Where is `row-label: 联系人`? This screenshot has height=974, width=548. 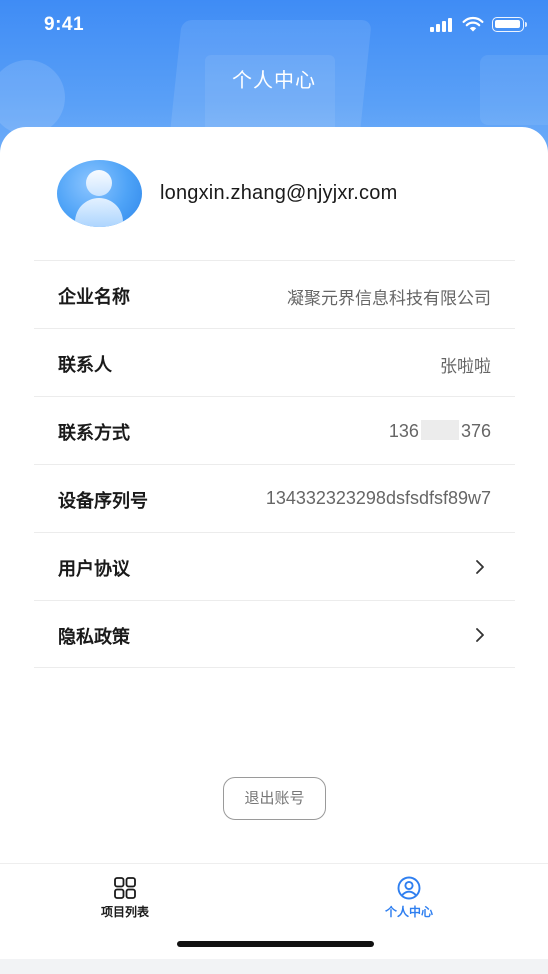
row-label: 联系人 is located at coordinates (85, 365).